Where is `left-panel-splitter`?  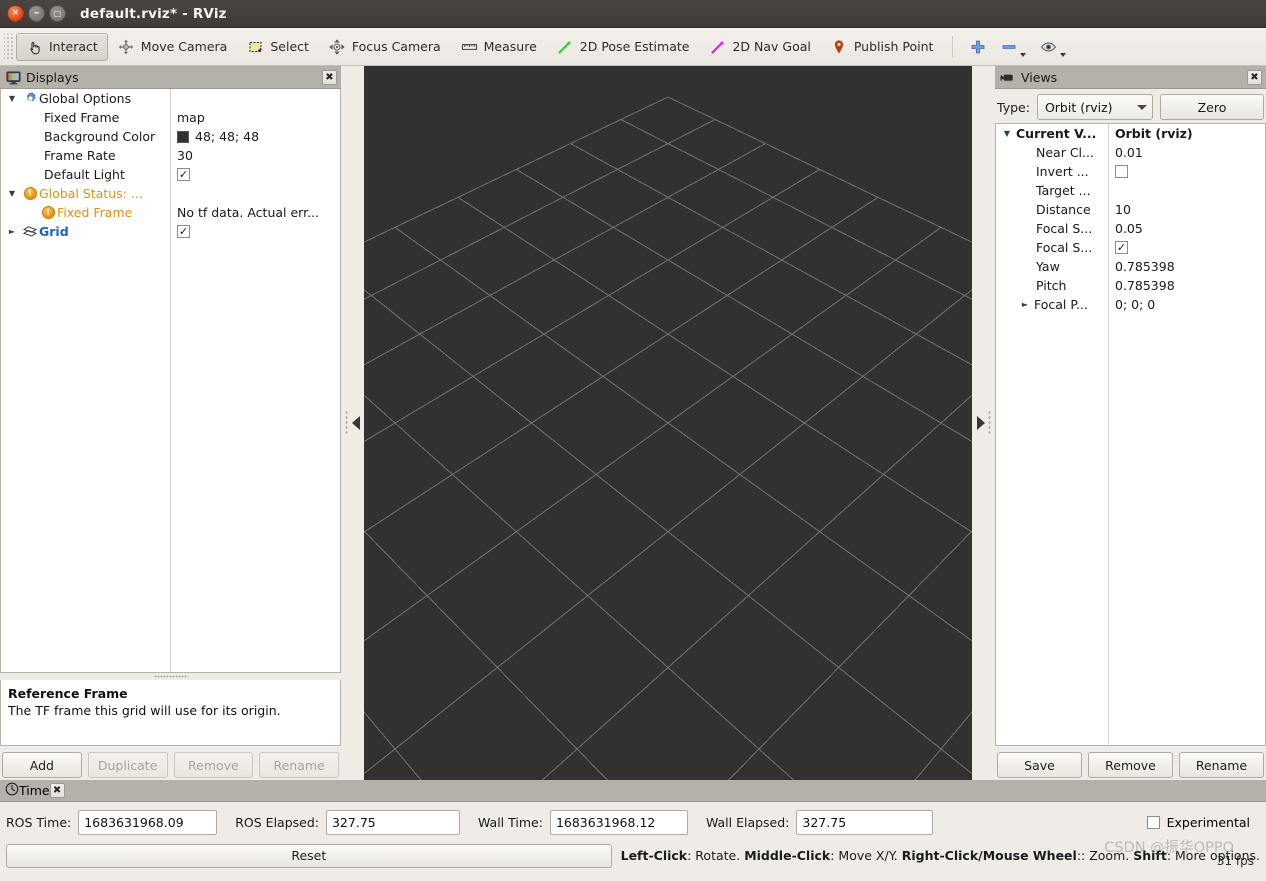
left-panel-splitter is located at coordinates (352, 423).